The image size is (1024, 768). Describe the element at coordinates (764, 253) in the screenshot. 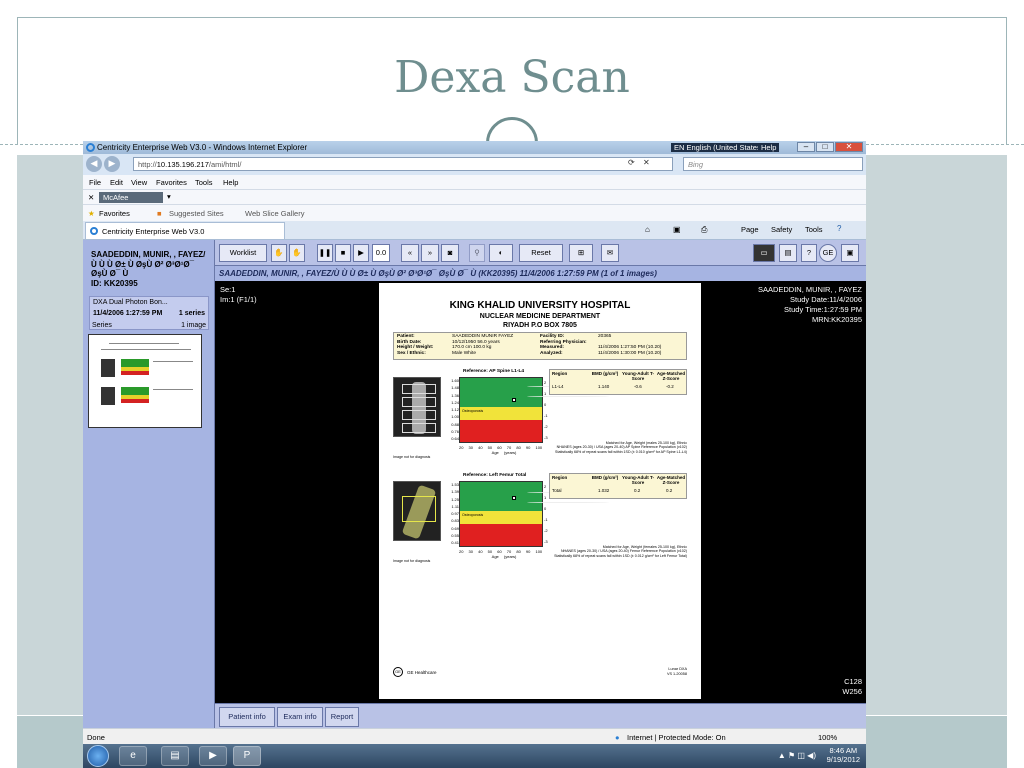

I see `monitor-icon: ▭` at that location.